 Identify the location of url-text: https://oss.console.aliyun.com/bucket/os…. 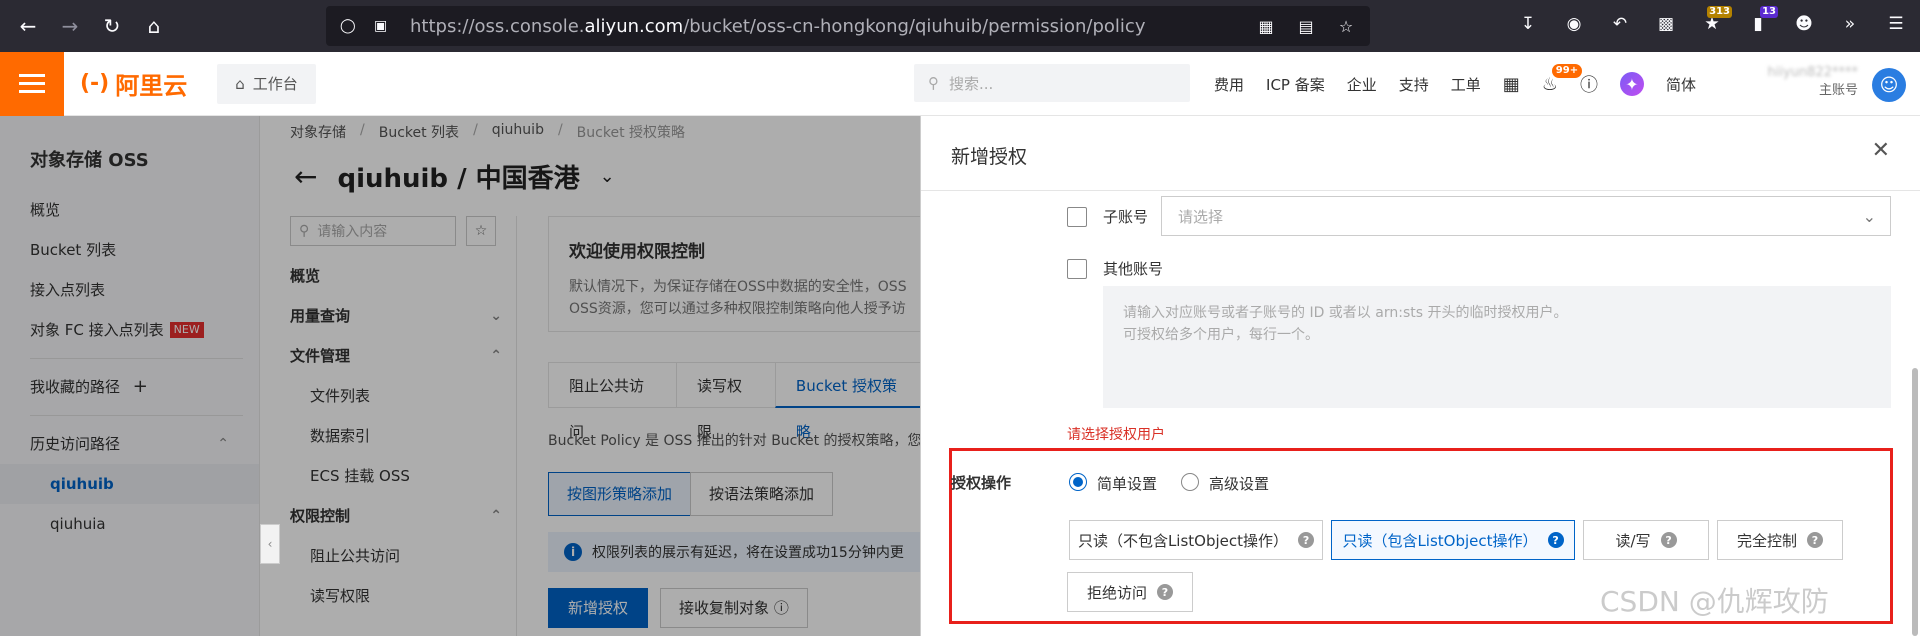
(777, 26).